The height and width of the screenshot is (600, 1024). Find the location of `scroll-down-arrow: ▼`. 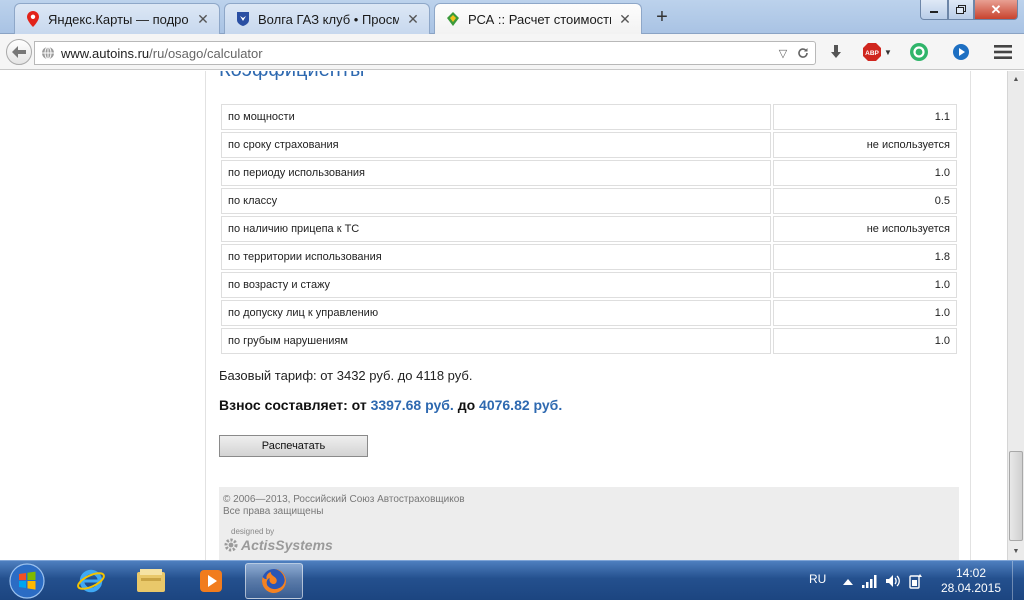

scroll-down-arrow: ▼ is located at coordinates (1016, 551).